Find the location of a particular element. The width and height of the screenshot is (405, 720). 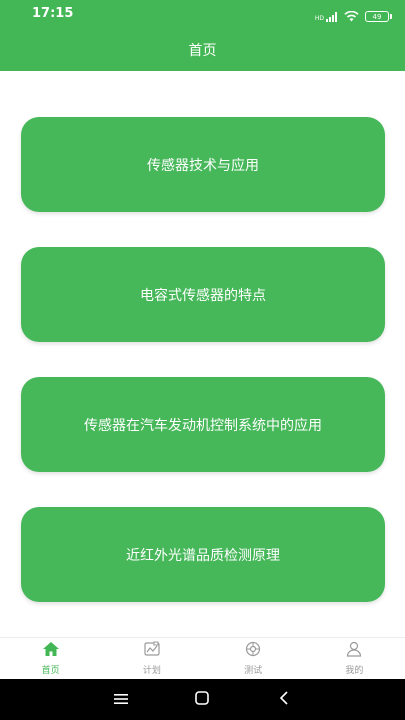

card-label: 电容式传感器的特点 is located at coordinates (203, 295).